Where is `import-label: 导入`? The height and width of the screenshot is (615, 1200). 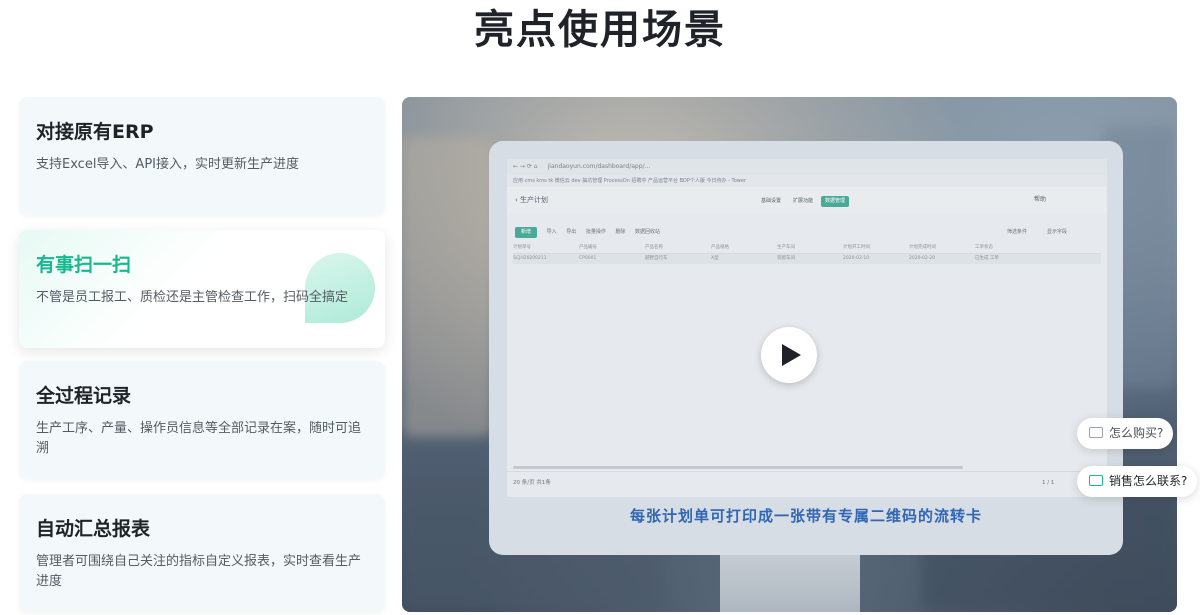 import-label: 导入 is located at coordinates (551, 232).